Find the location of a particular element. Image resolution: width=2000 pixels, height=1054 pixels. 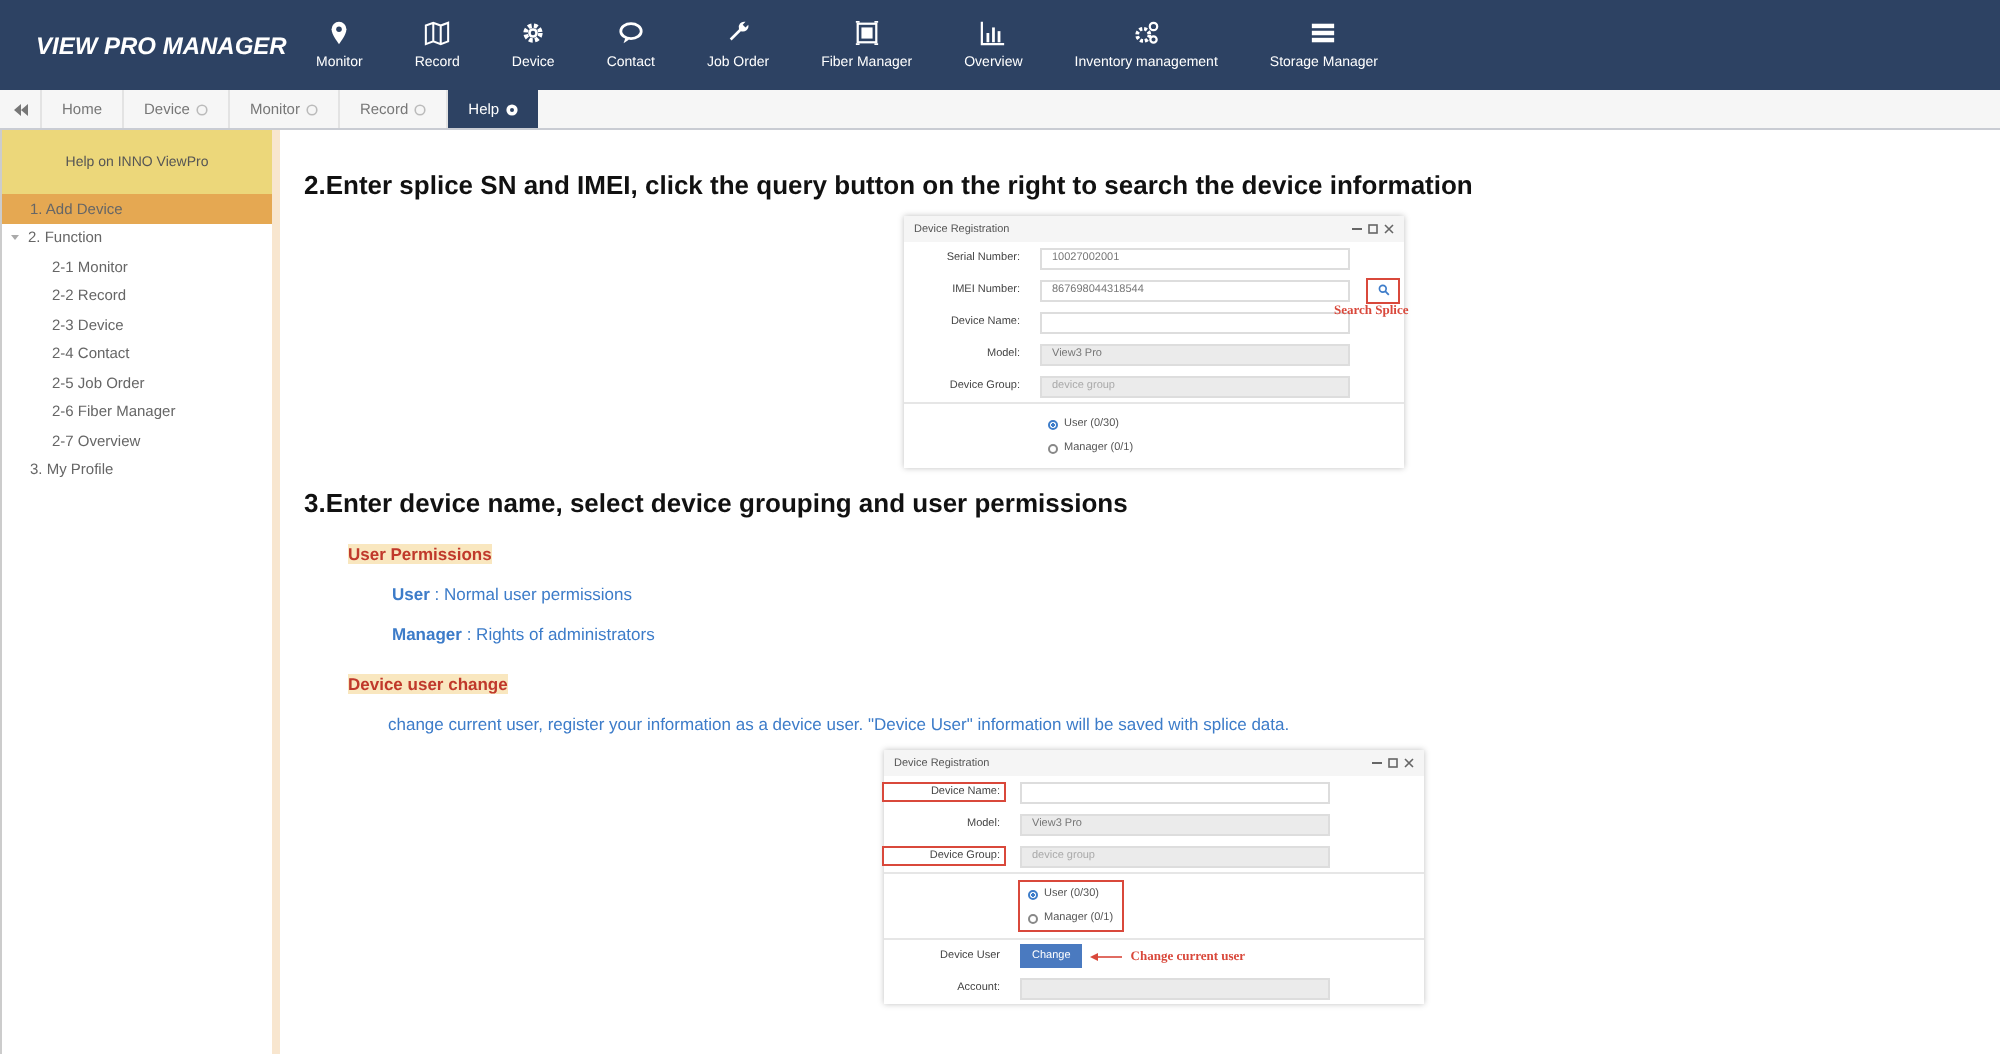

search-icon is located at coordinates (1383, 290).